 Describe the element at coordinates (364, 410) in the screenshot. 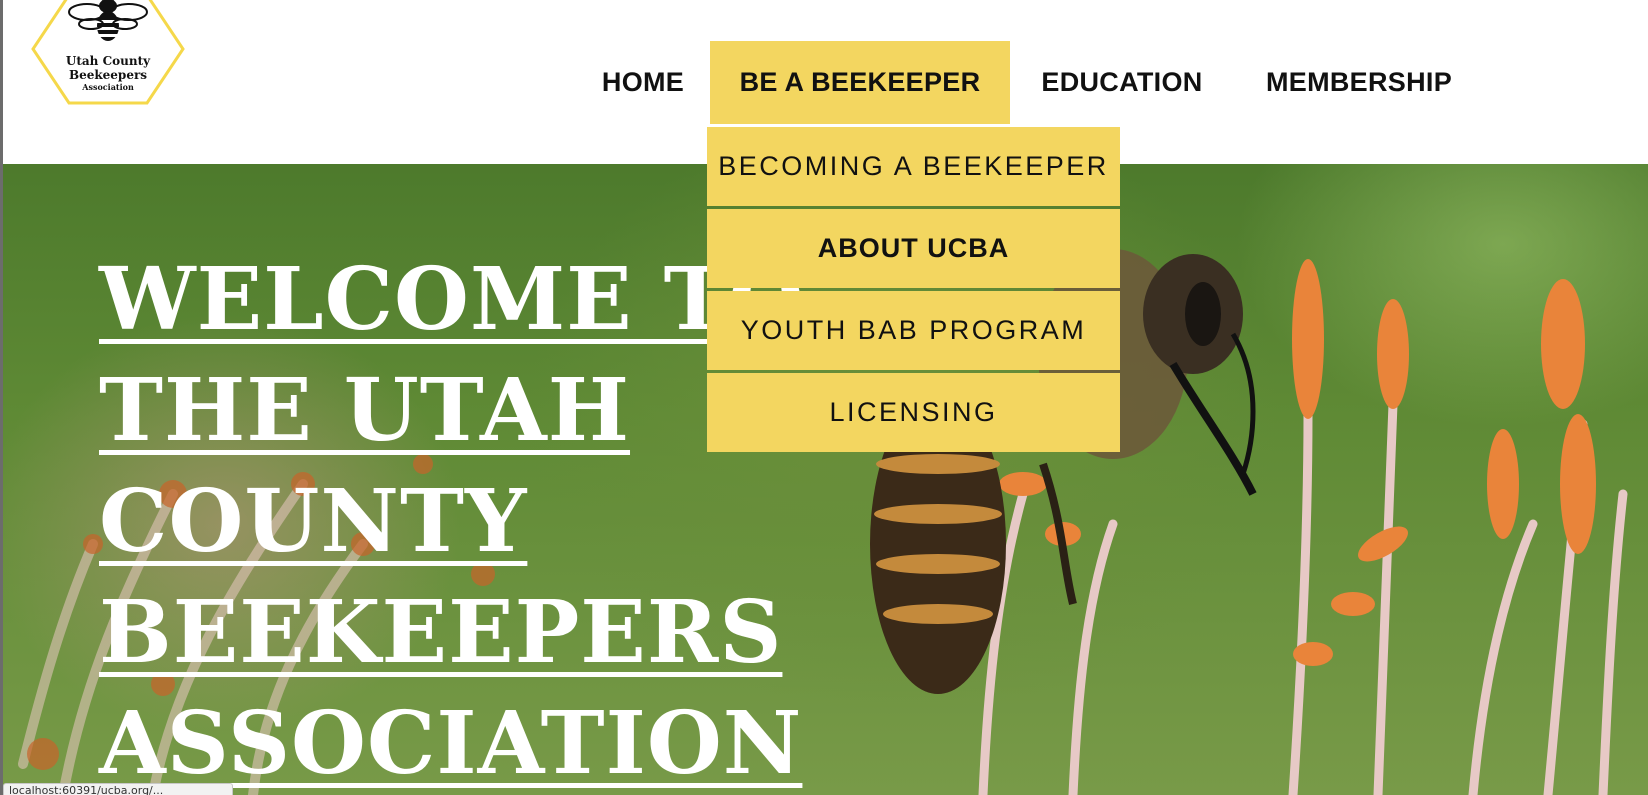

I see `hero-title-line-2: THE UTAH` at that location.